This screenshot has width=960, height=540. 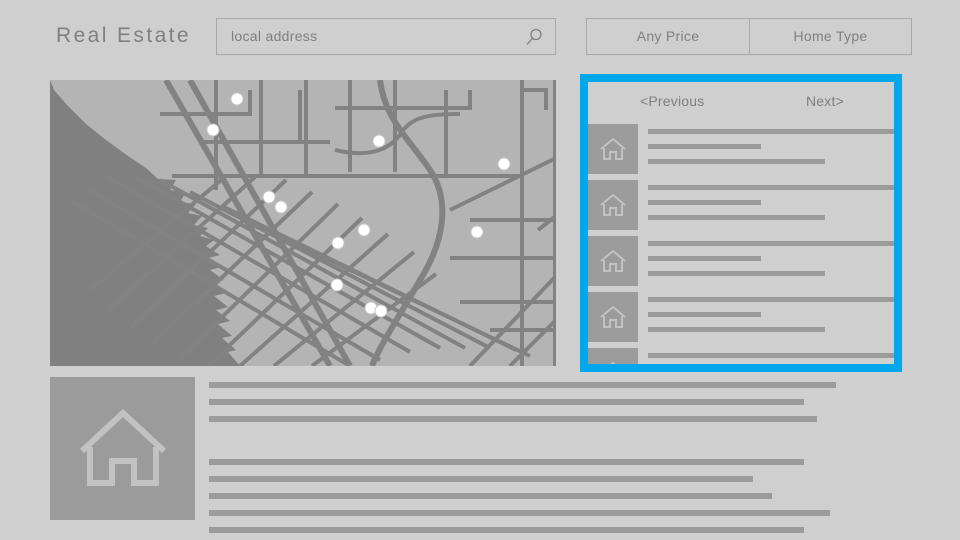 What do you see at coordinates (274, 36) in the screenshot?
I see `search-input-value: local address` at bounding box center [274, 36].